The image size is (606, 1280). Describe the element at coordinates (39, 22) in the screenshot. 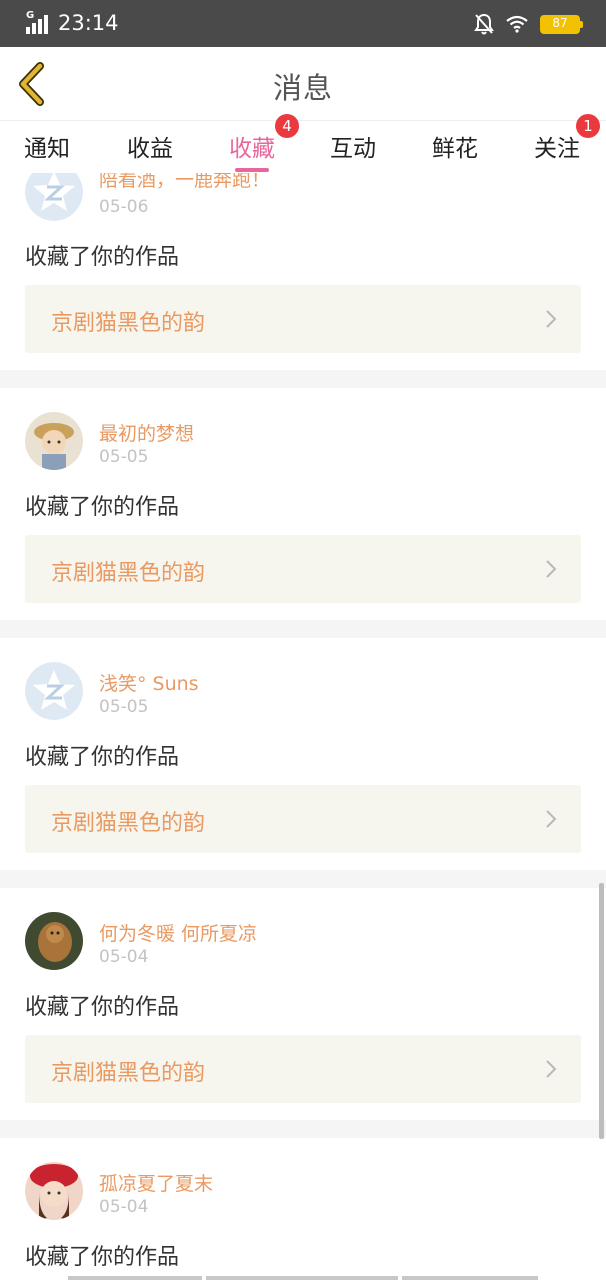

I see `signal-icon: G` at that location.